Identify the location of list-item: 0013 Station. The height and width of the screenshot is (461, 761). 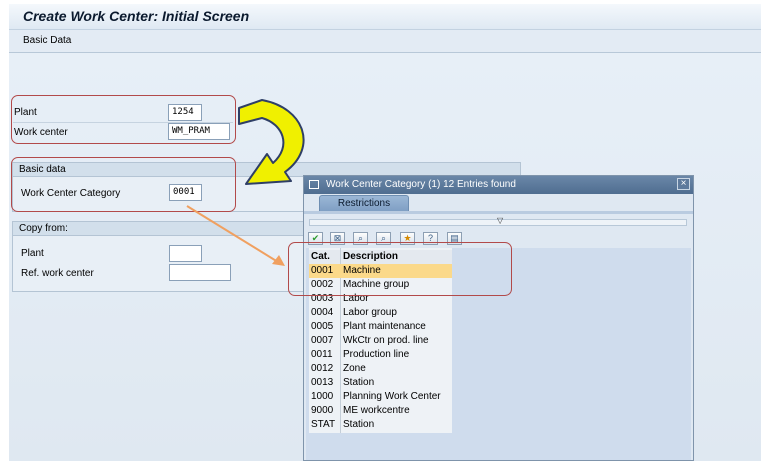
(380, 383).